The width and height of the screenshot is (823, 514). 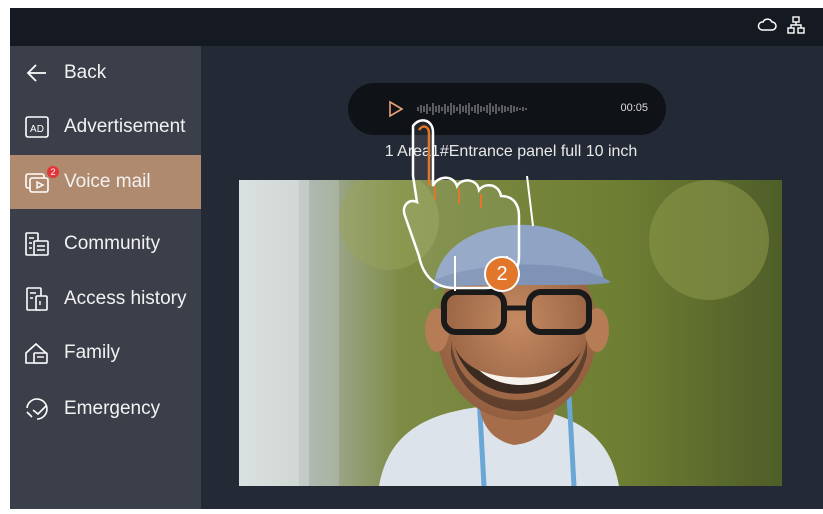 I want to click on network-icon, so click(x=796, y=25).